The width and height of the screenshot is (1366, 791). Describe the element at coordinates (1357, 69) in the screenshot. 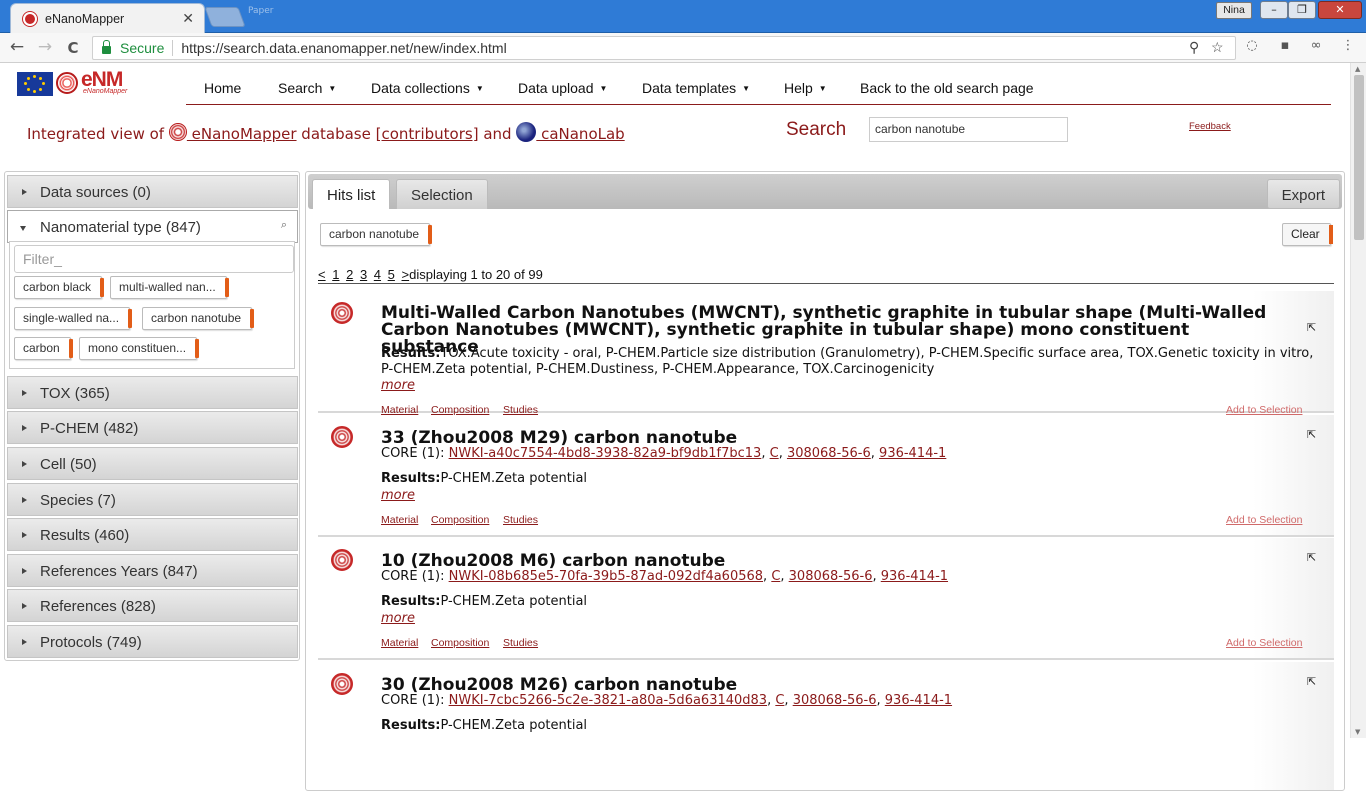

I see `scroll-up-icon: ▲` at that location.